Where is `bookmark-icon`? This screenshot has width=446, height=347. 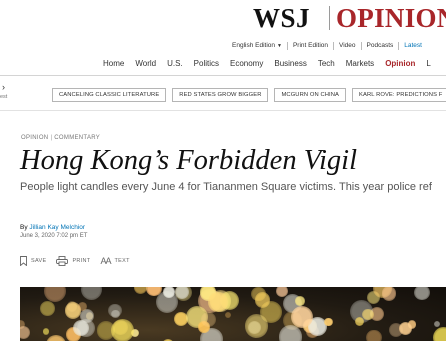
bookmark-icon is located at coordinates (23, 261).